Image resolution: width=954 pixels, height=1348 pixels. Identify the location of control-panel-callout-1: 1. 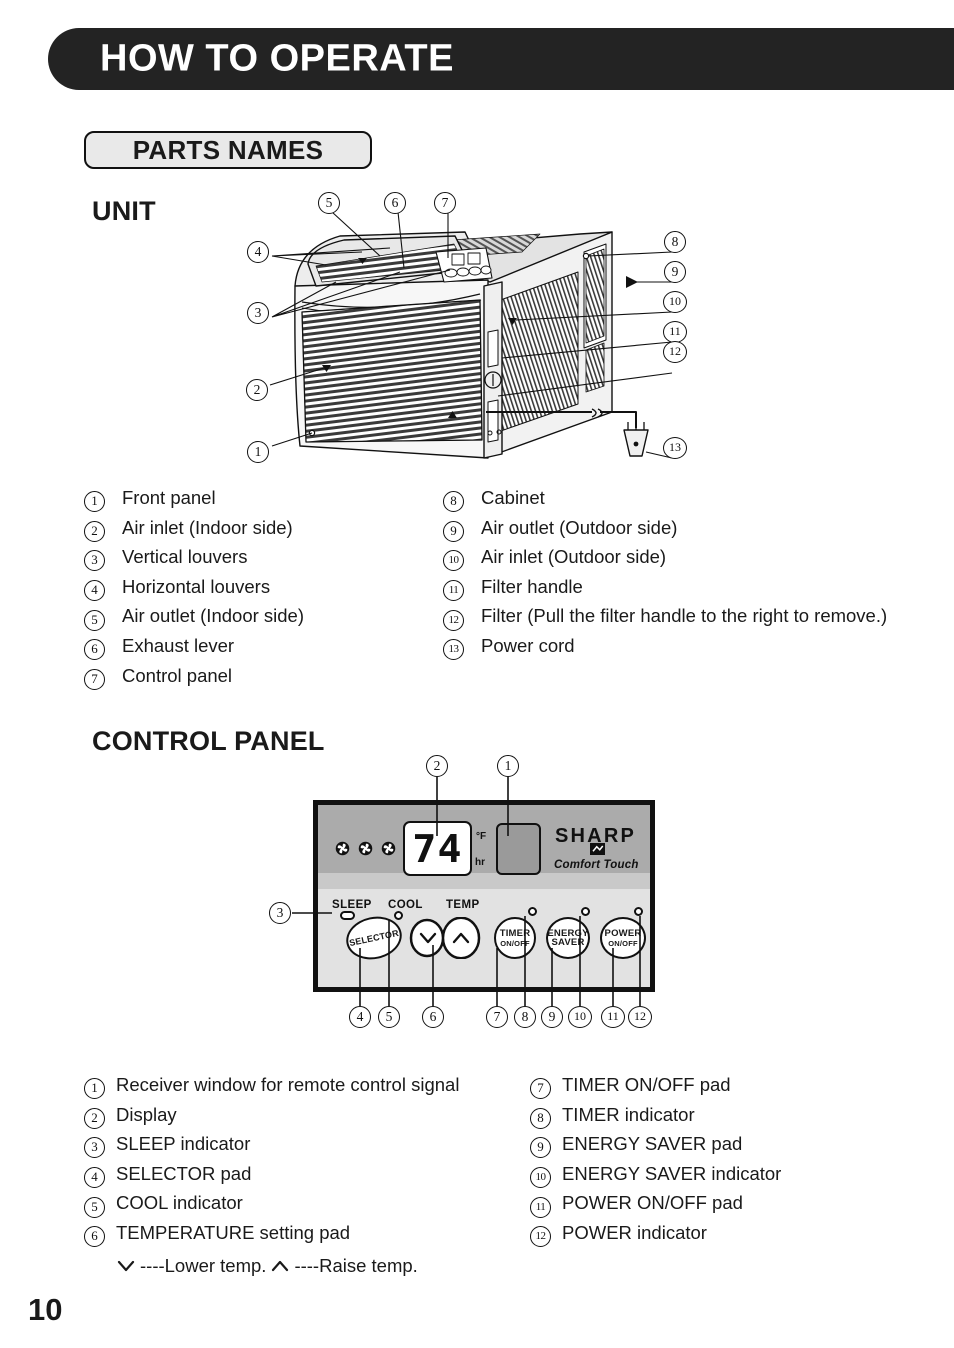
(508, 766).